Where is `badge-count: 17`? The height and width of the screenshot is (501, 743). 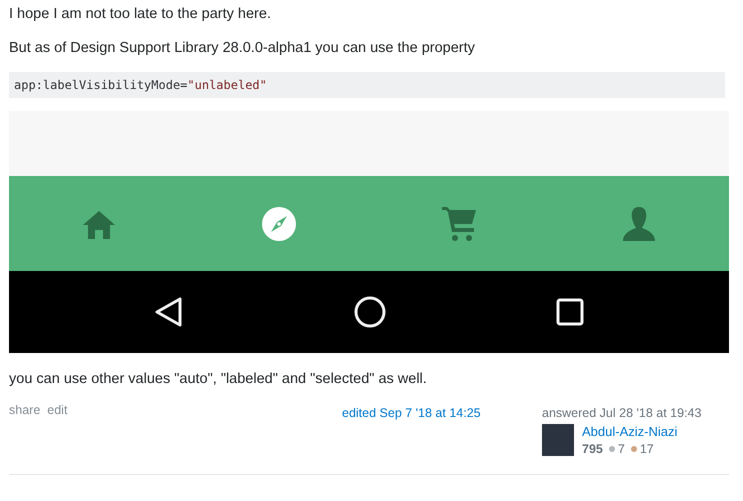 badge-count: 17 is located at coordinates (647, 449).